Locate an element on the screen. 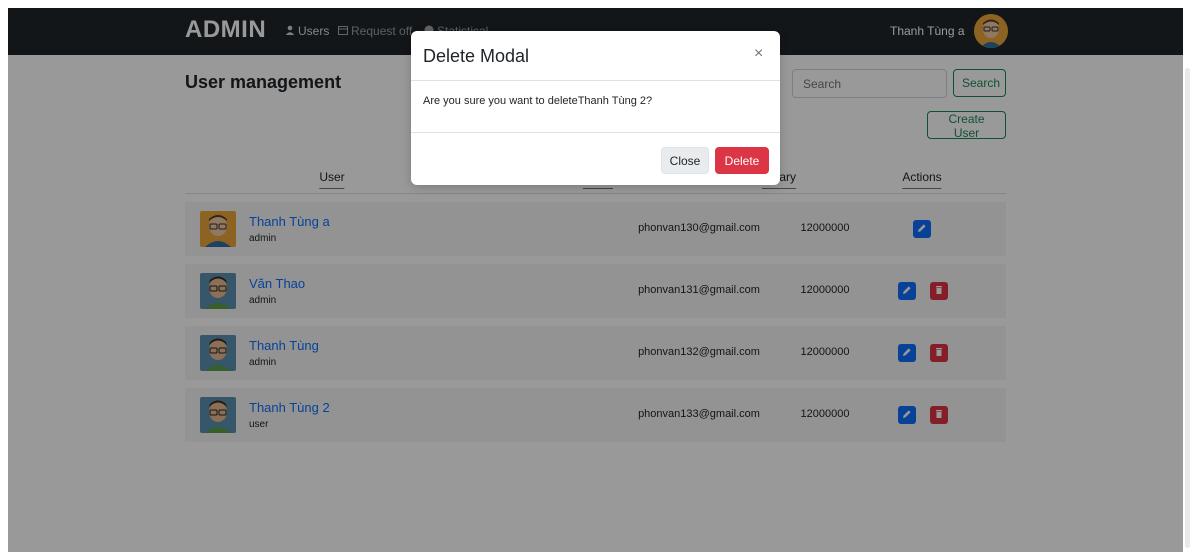 The width and height of the screenshot is (1192, 552). modal-footer: Close Delete is located at coordinates (595, 158).